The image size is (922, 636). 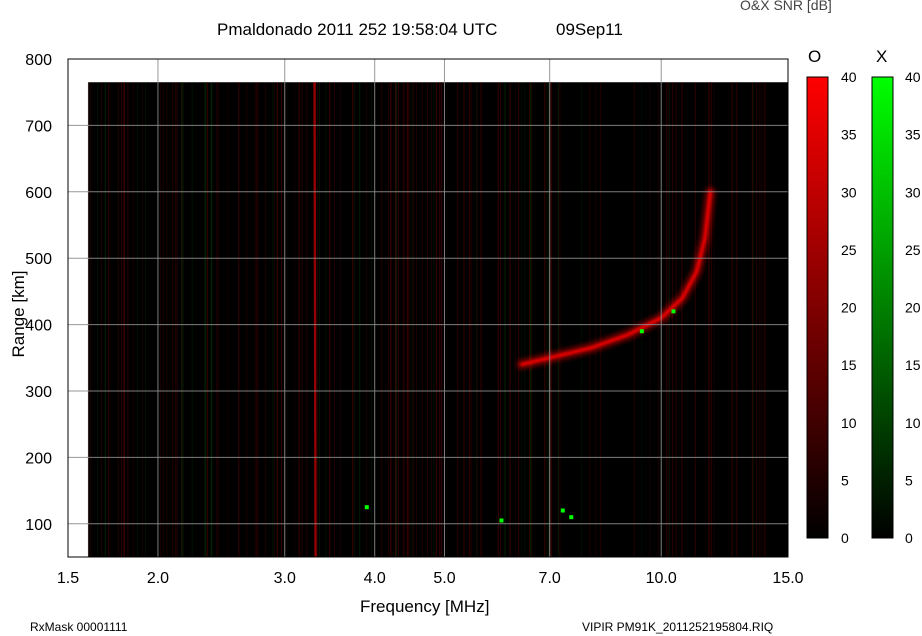 I want to click on y-tick-label: 600, so click(x=38, y=193).